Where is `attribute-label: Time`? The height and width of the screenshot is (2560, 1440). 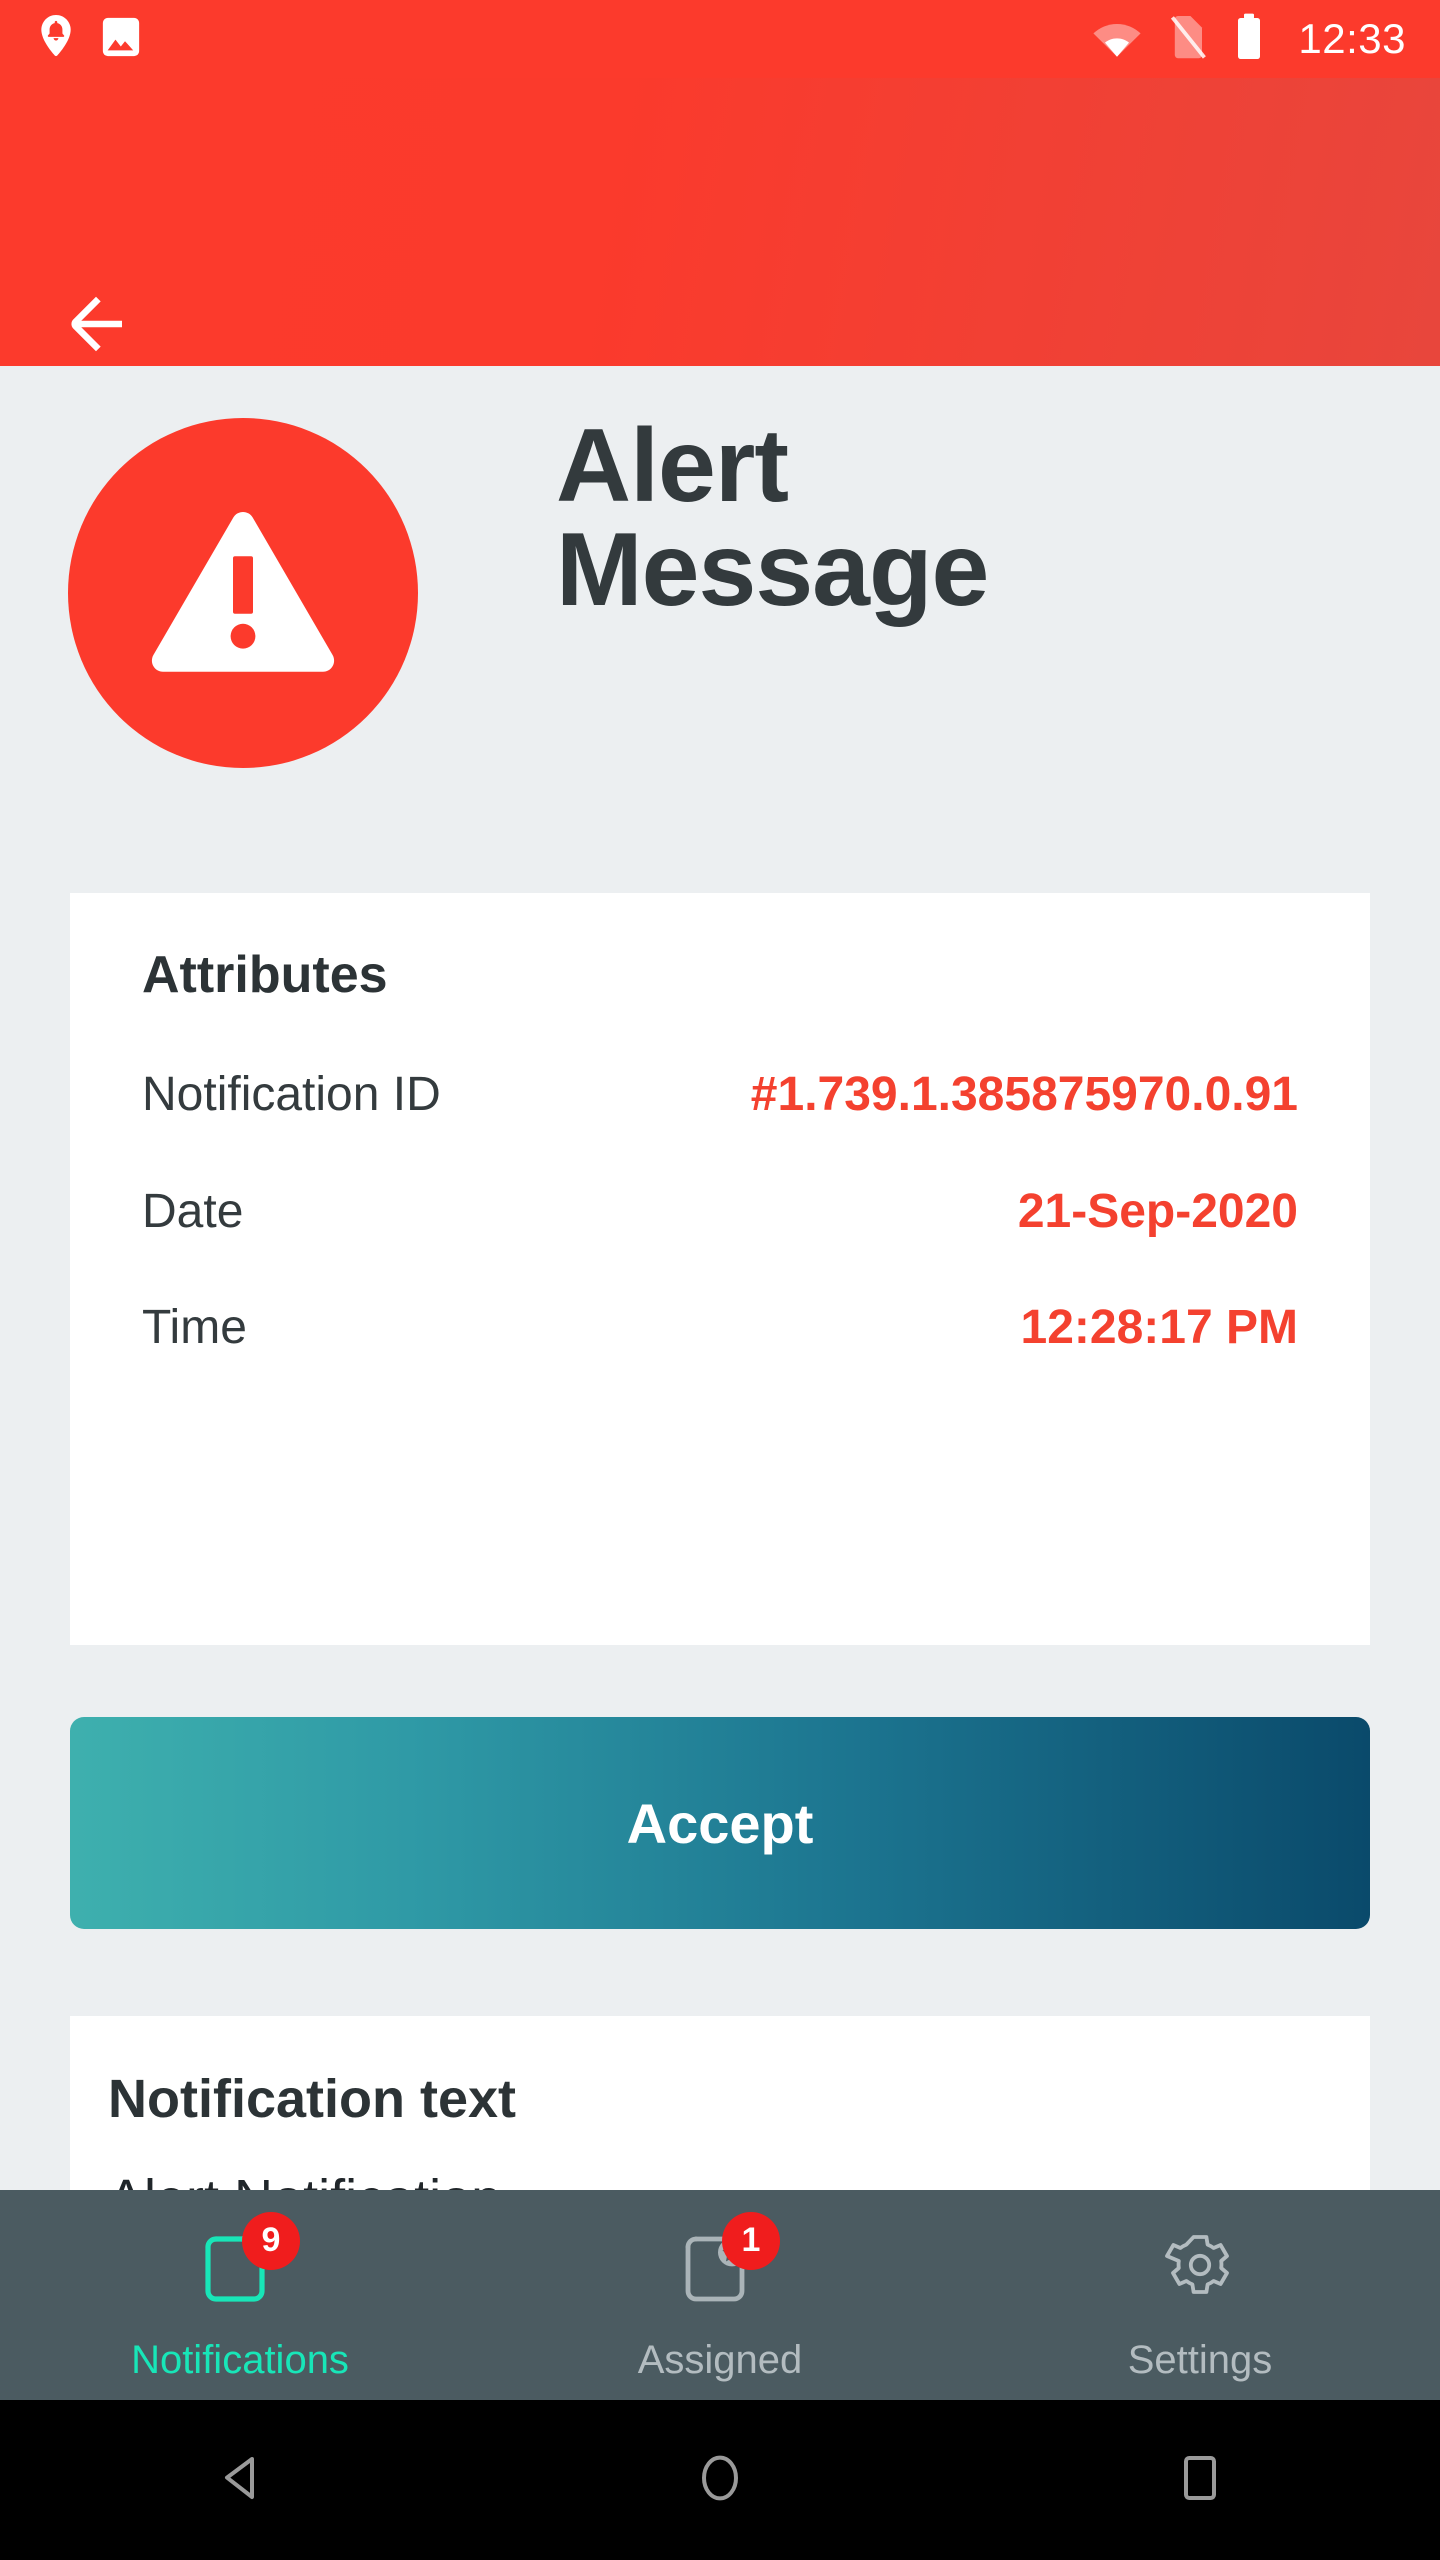
attribute-label: Time is located at coordinates (194, 1328).